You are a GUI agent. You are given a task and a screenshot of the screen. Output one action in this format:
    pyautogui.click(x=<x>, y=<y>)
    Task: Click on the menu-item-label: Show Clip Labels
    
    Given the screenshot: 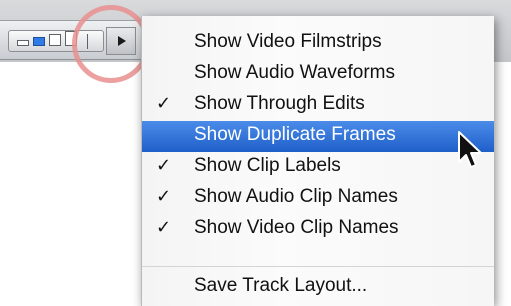 What is the action you would take?
    pyautogui.click(x=267, y=165)
    